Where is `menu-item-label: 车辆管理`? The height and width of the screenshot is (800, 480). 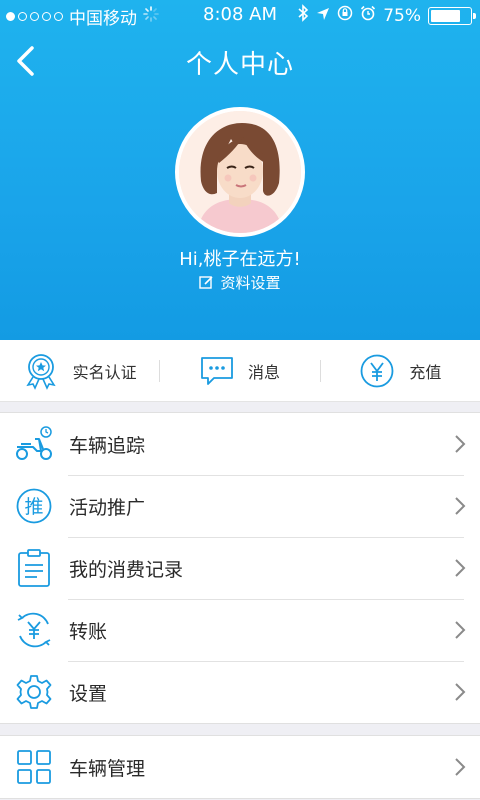 menu-item-label: 车辆管理 is located at coordinates (107, 768).